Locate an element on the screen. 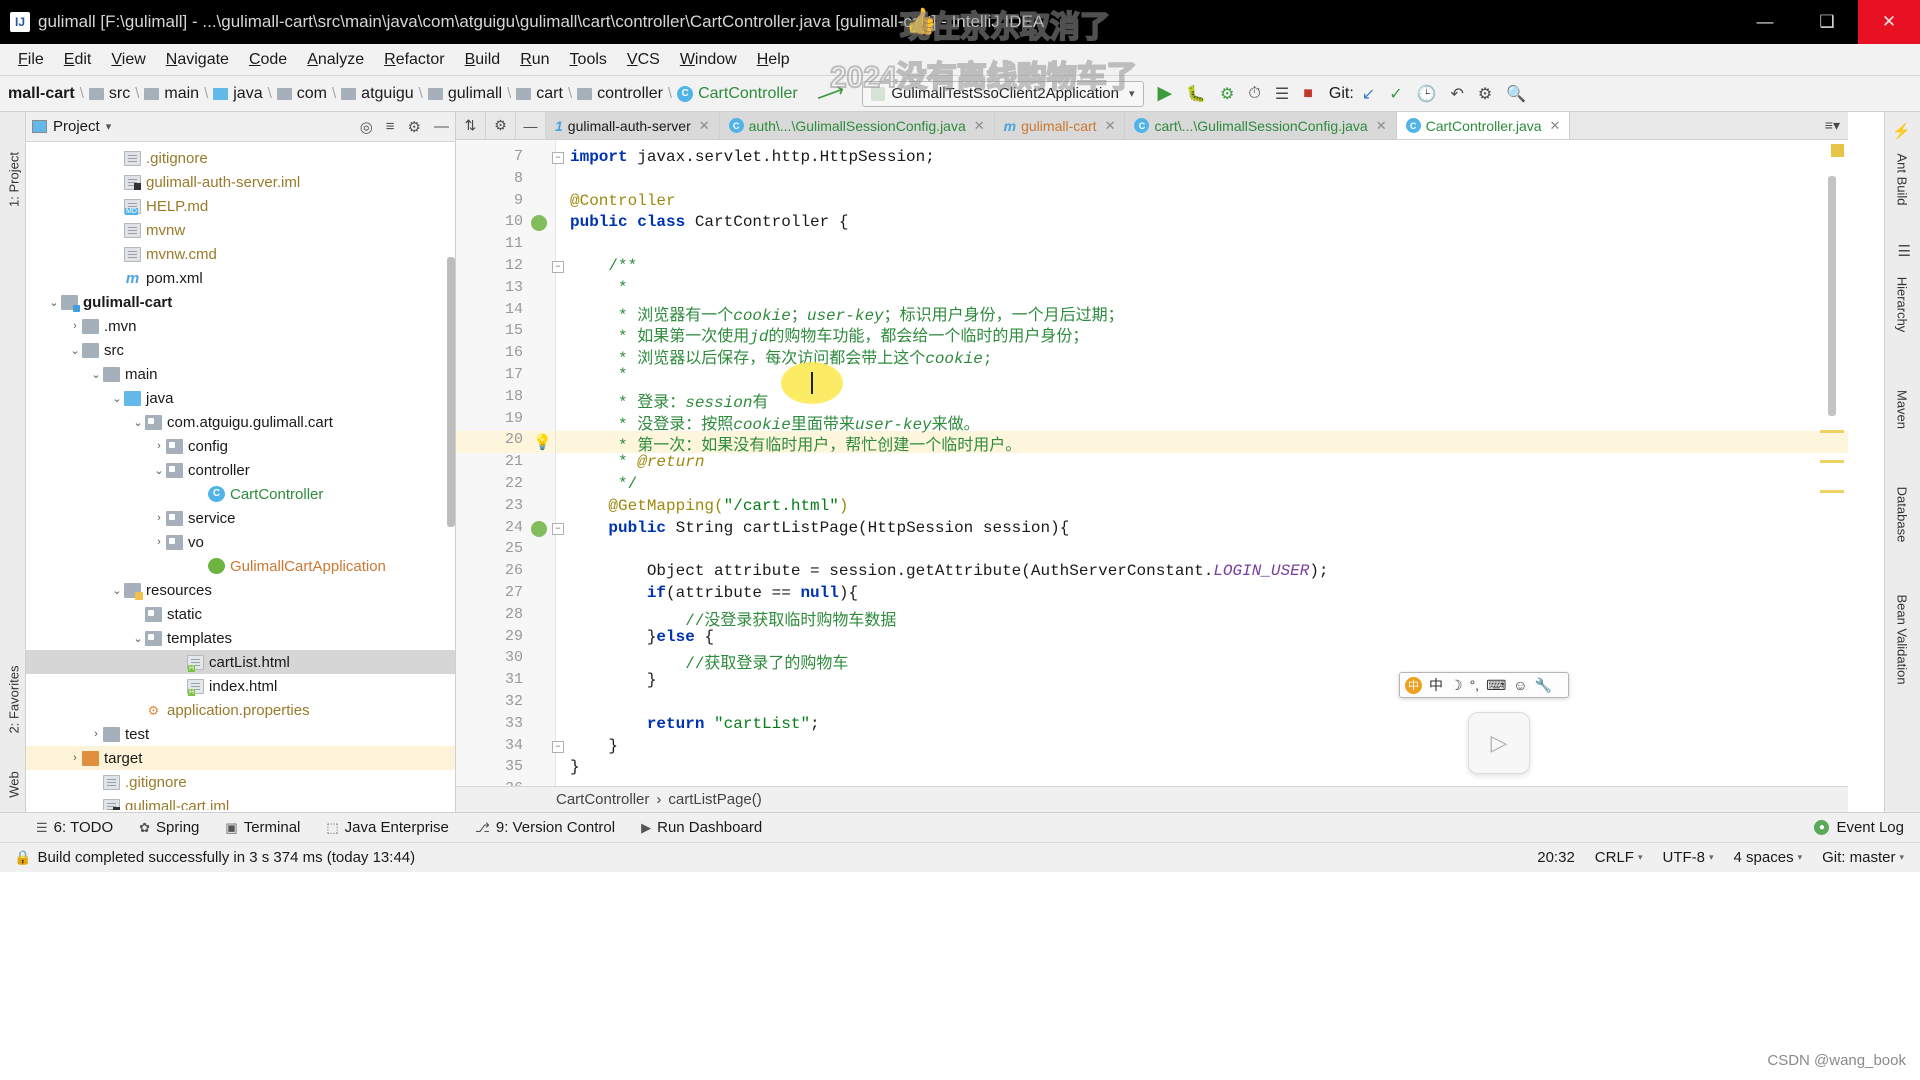  breadcrumb-item-mall-cart: mall-cart is located at coordinates (41, 94).